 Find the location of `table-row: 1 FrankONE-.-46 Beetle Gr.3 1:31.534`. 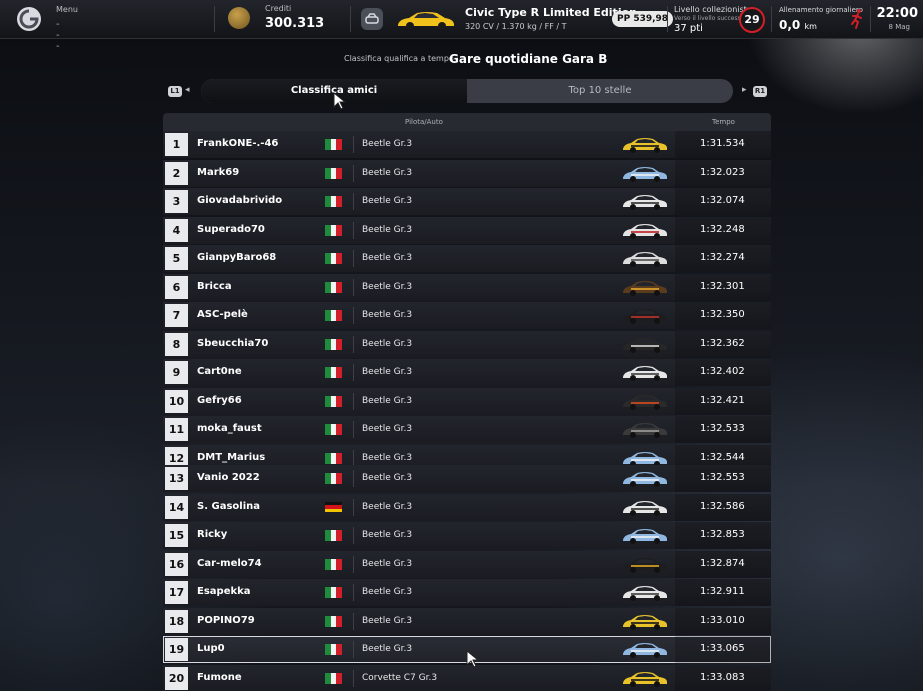

table-row: 1 FrankONE-.-46 Beetle Gr.3 1:31.534 is located at coordinates (467, 144).